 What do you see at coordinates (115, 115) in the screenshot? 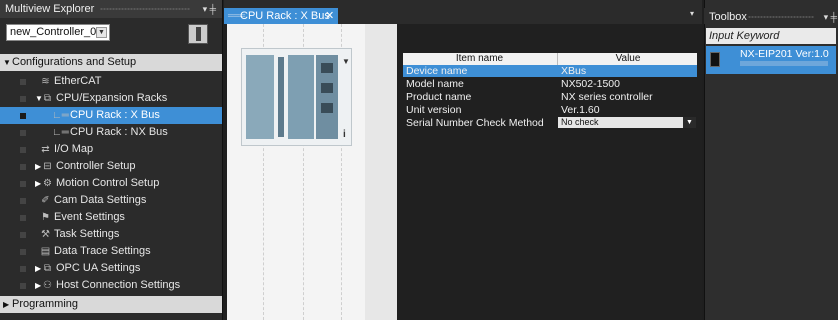
I see `tree-item-label: CPU Rack : X Bus` at bounding box center [115, 115].